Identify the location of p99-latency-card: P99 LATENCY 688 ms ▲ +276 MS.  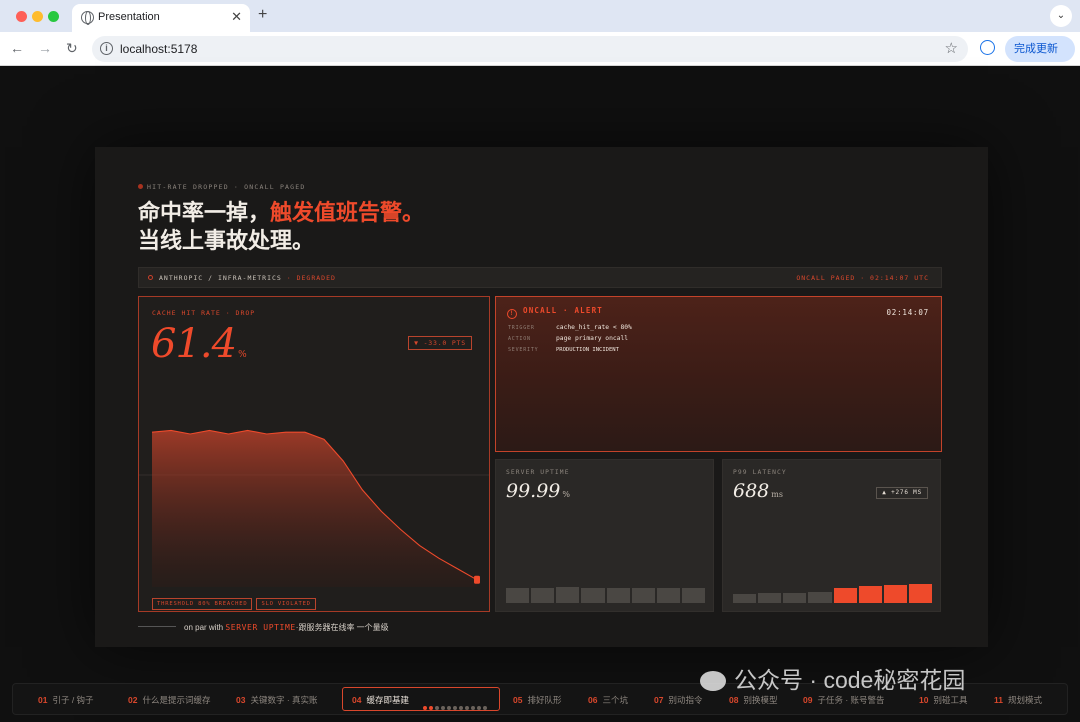
(831, 535).